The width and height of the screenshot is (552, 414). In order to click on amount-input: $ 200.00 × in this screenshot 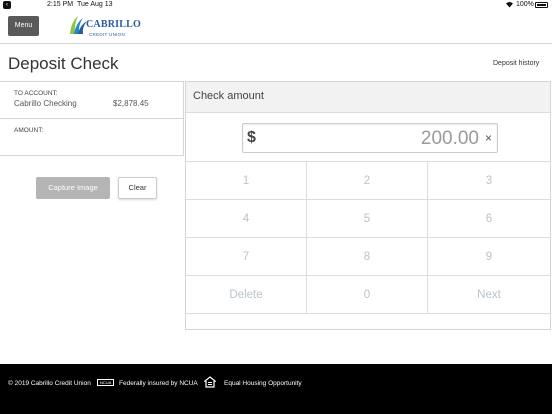, I will do `click(370, 138)`.